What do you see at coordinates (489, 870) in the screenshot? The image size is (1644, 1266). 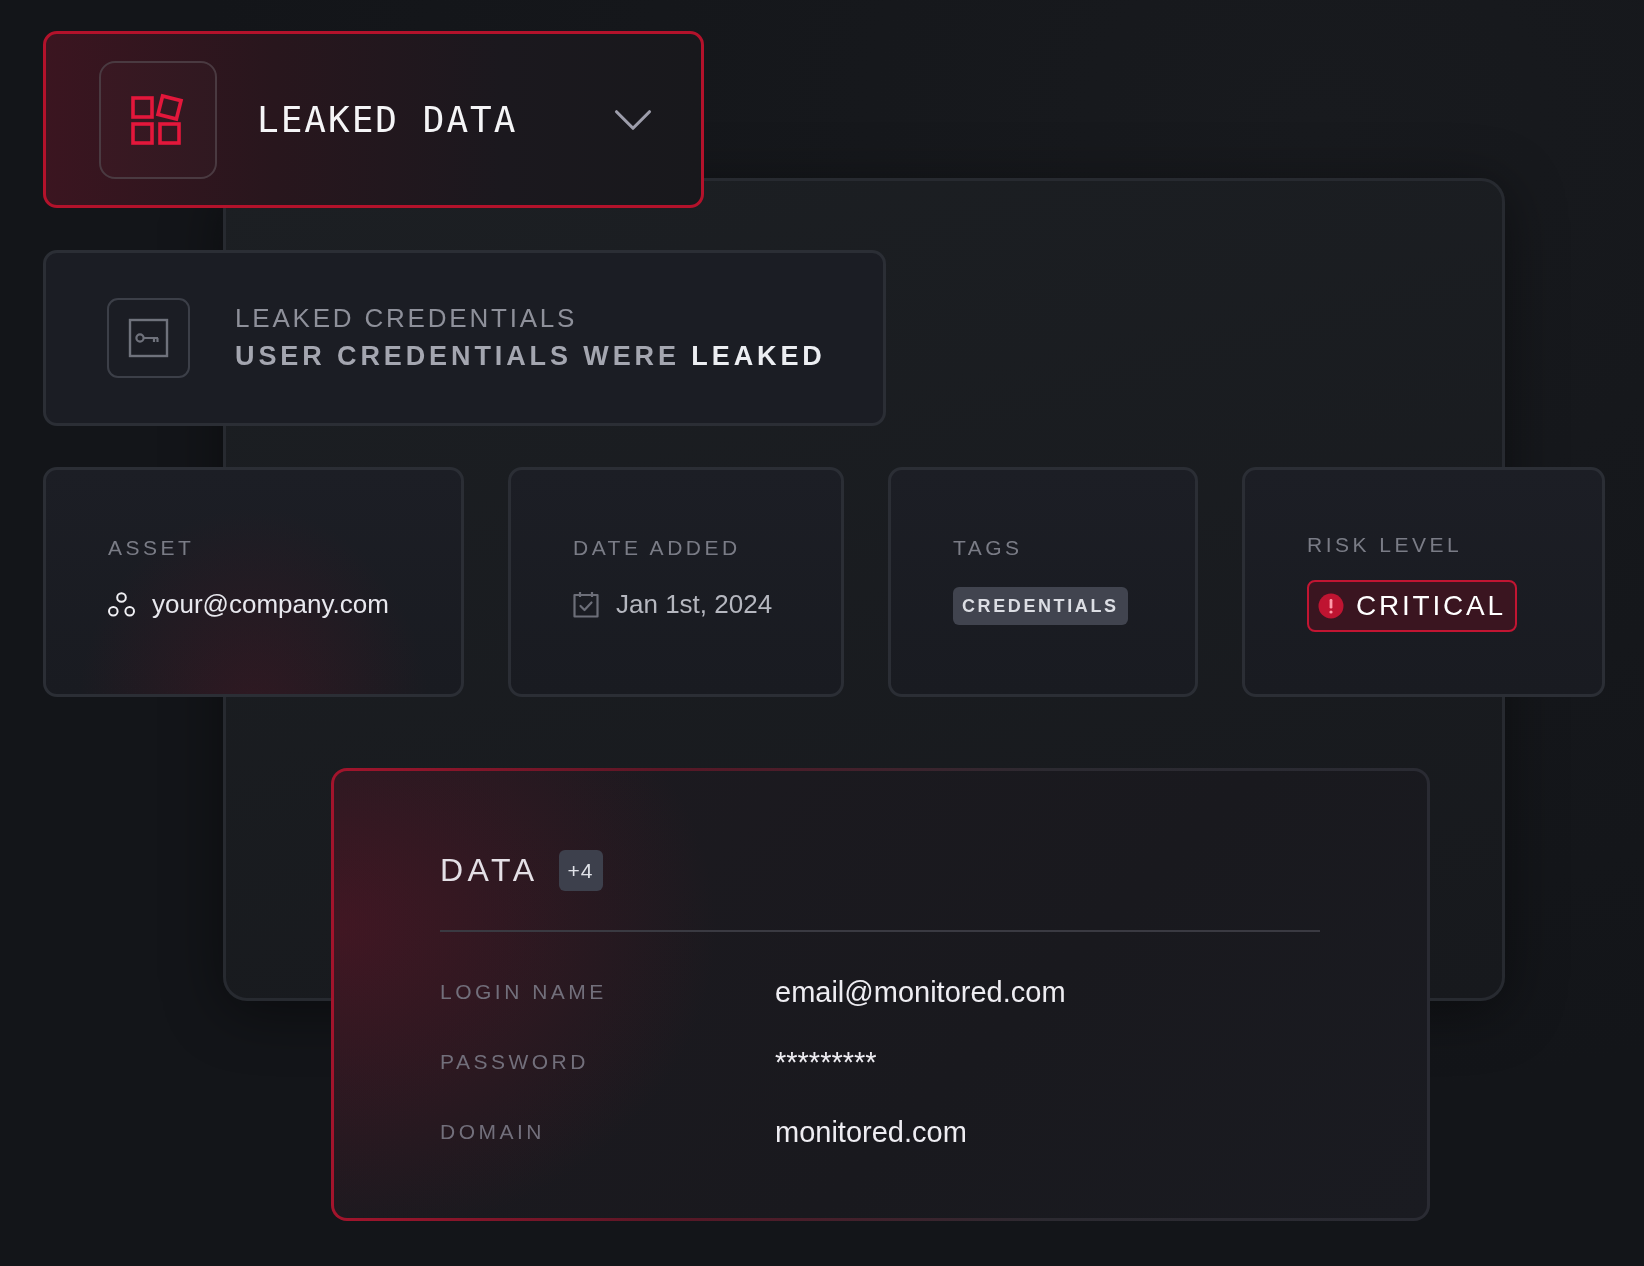 I see `data-title: DATA` at bounding box center [489, 870].